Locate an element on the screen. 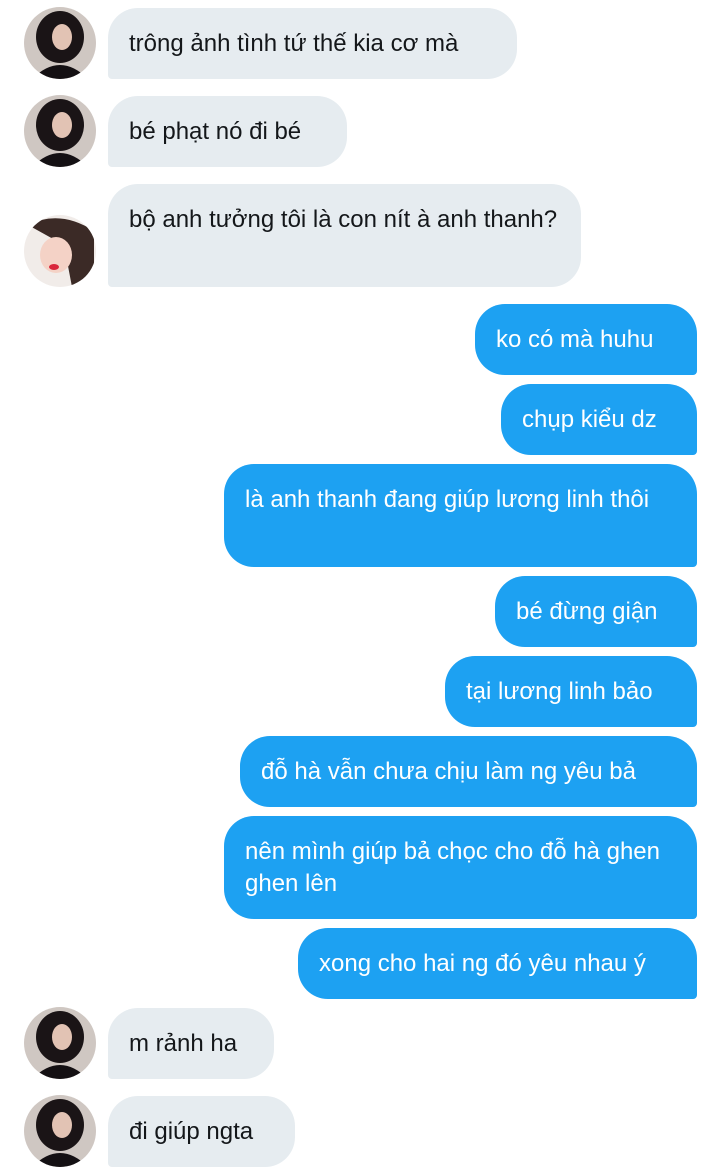 This screenshot has height=1169, width=720. outgoing-message: xong cho hai ng đó yêu nhau ý is located at coordinates (497, 963).